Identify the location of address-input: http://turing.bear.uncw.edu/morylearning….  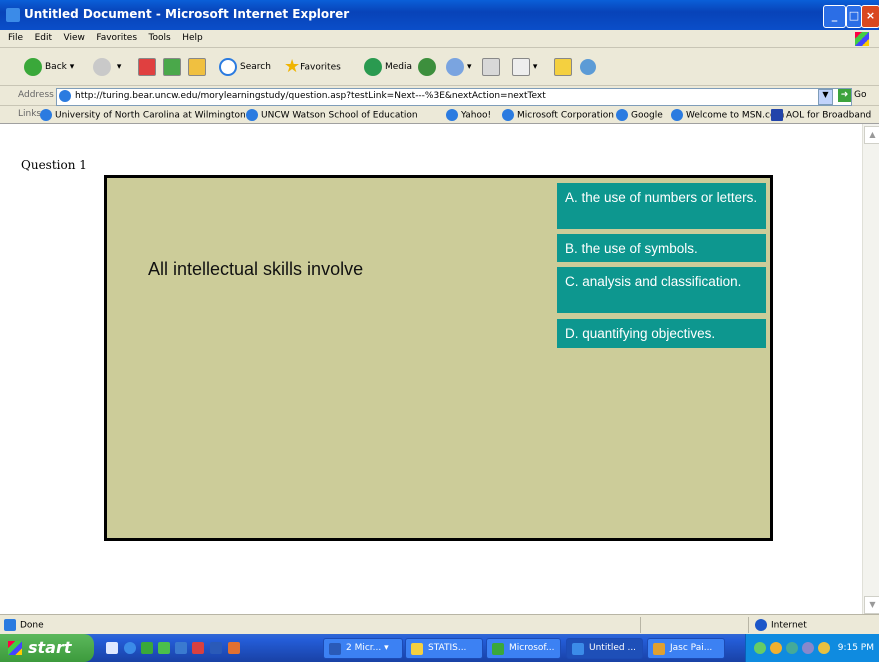
(454, 97).